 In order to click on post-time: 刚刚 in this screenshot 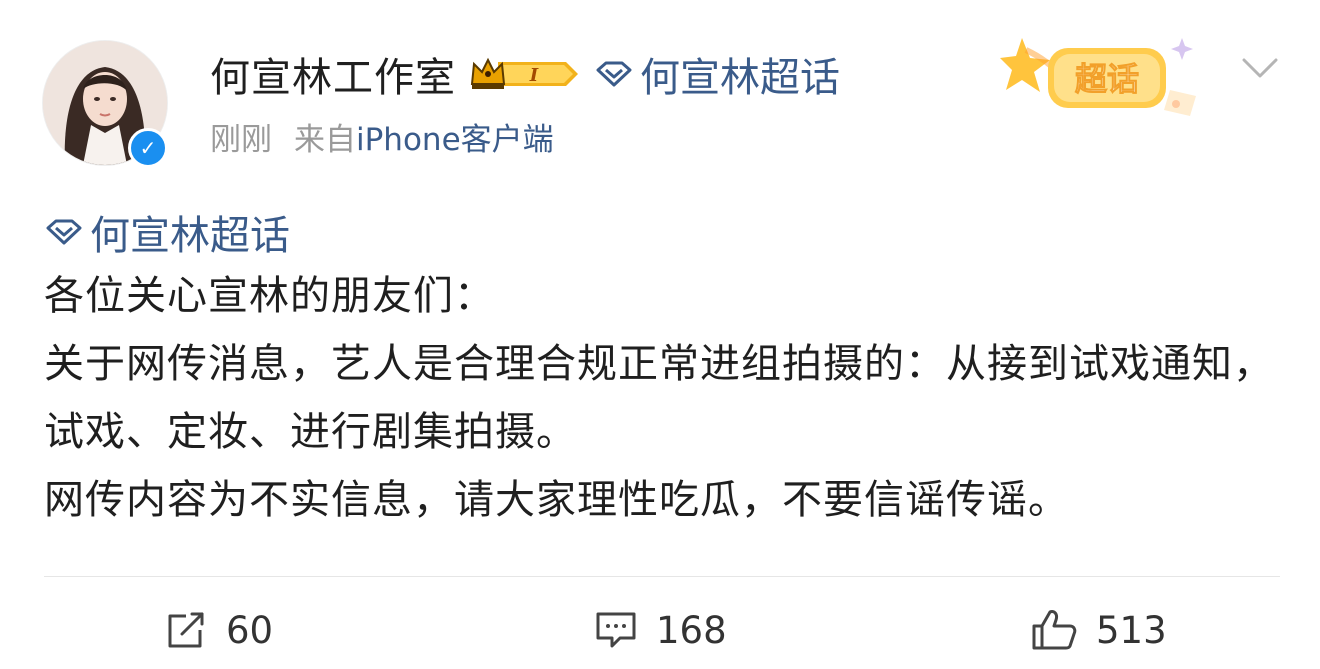, I will do `click(241, 140)`.